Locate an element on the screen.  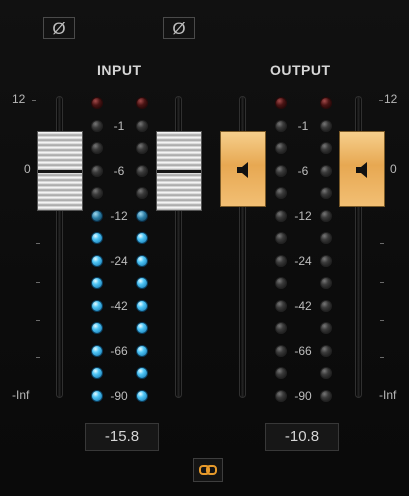
link-icon is located at coordinates (208, 470).